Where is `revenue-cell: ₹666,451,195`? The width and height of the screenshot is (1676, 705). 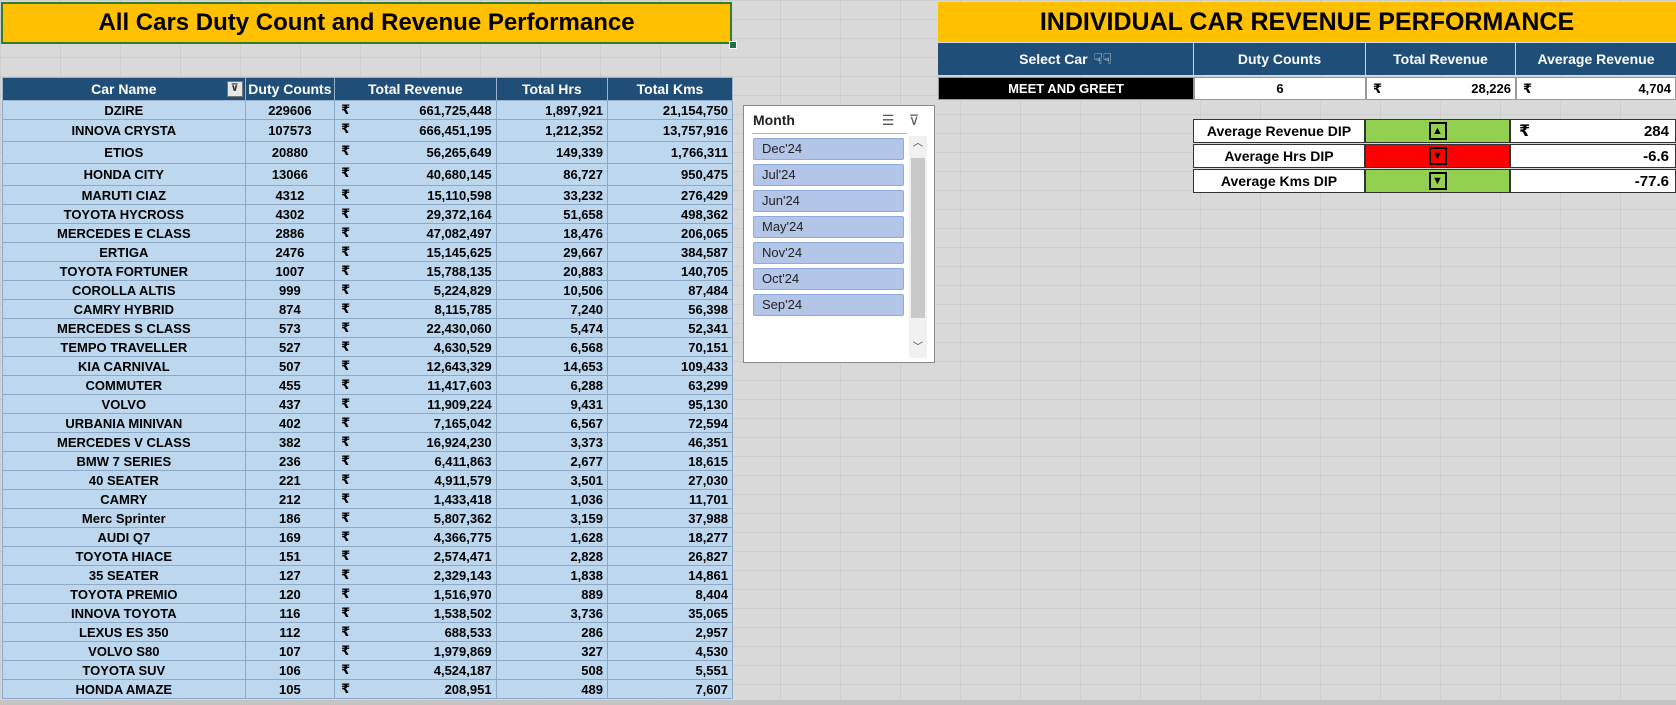
revenue-cell: ₹666,451,195 is located at coordinates (415, 130).